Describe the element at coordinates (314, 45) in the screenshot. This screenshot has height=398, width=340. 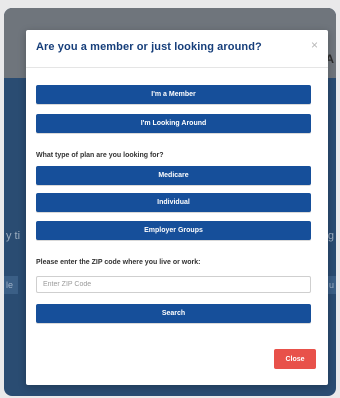
I see `close-icon: ×` at that location.